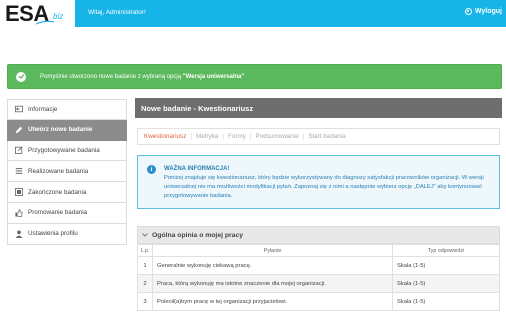 Image resolution: width=506 pixels, height=313 pixels. What do you see at coordinates (37, 13) in the screenshot?
I see `logo: ESA biz` at bounding box center [37, 13].